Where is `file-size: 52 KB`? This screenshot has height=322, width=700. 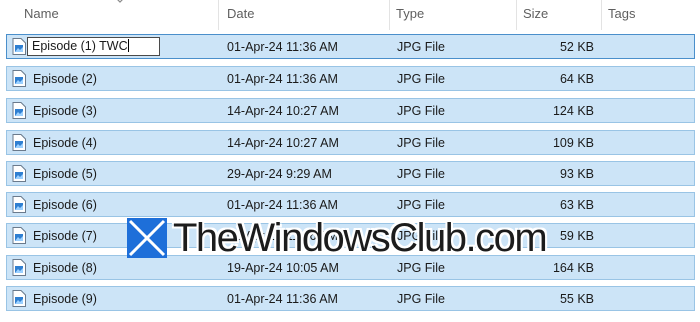 file-size: 52 KB is located at coordinates (576, 47).